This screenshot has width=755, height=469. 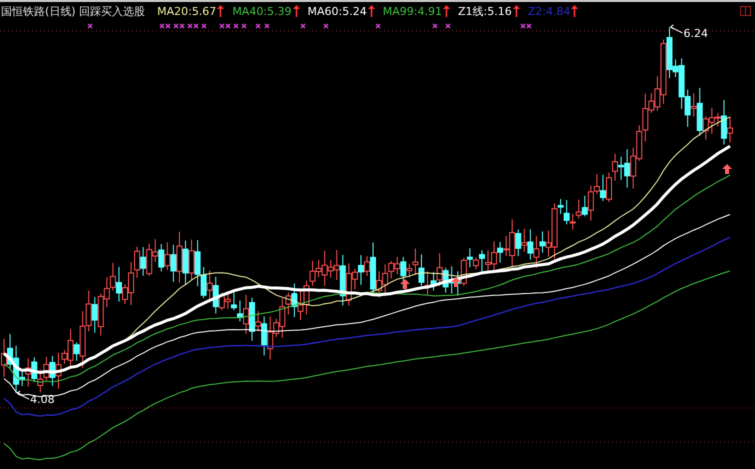 I want to click on indicator-label: Z1线:5.16, so click(x=485, y=11).